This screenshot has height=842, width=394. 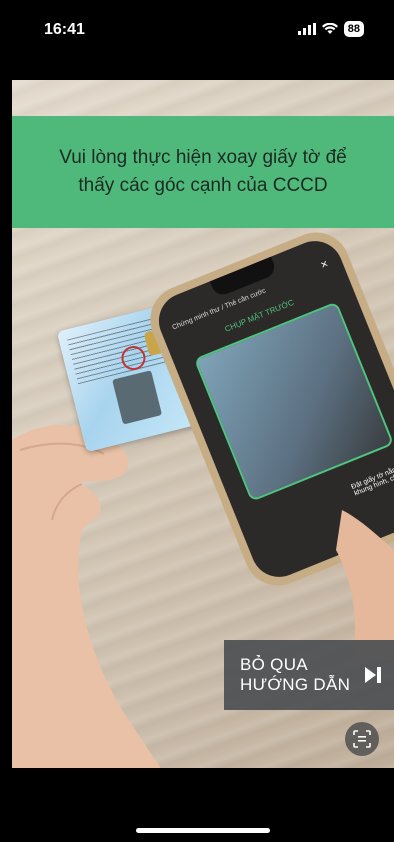 What do you see at coordinates (274, 664) in the screenshot?
I see `skip-label-line-1: BỎ QUA` at bounding box center [274, 664].